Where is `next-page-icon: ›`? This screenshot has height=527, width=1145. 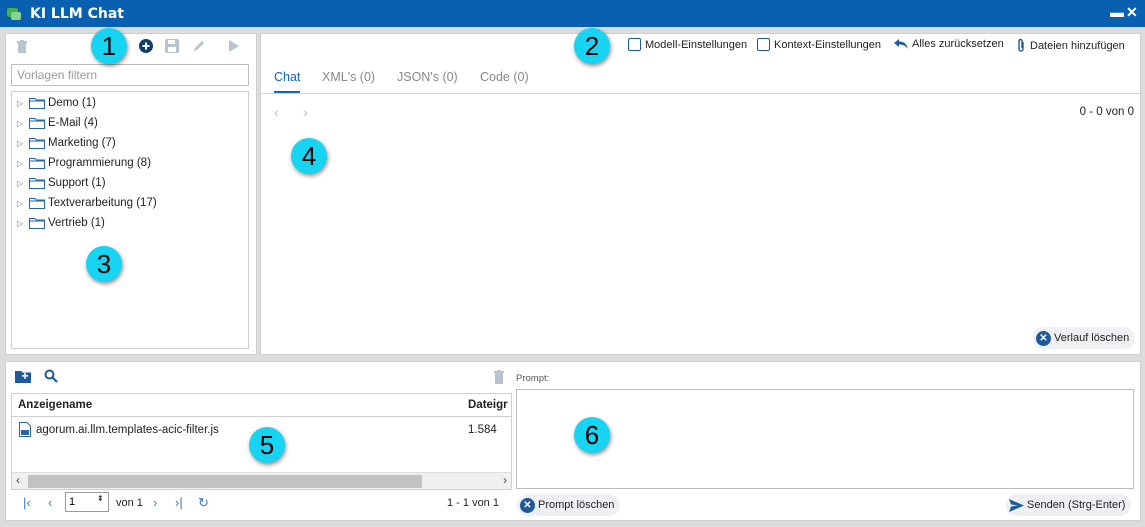
next-page-icon: › is located at coordinates (155, 502).